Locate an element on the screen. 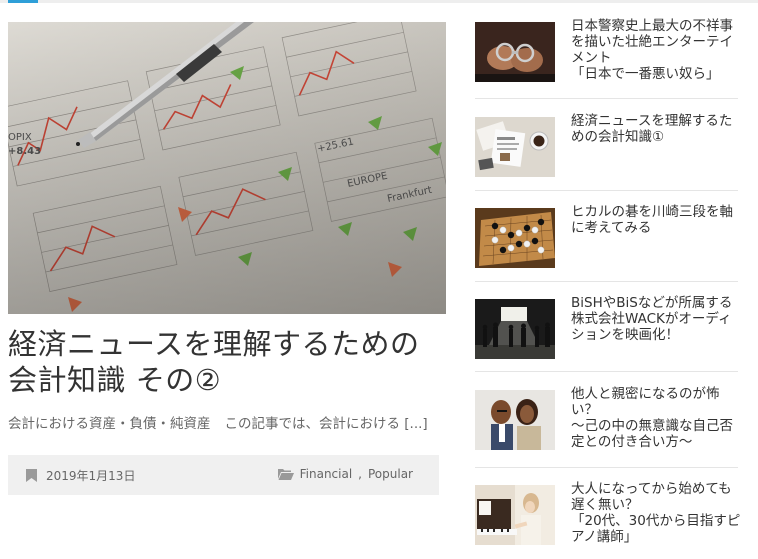 Image resolution: width=758 pixels, height=559 pixels. category-link-popular: Popular is located at coordinates (390, 474).